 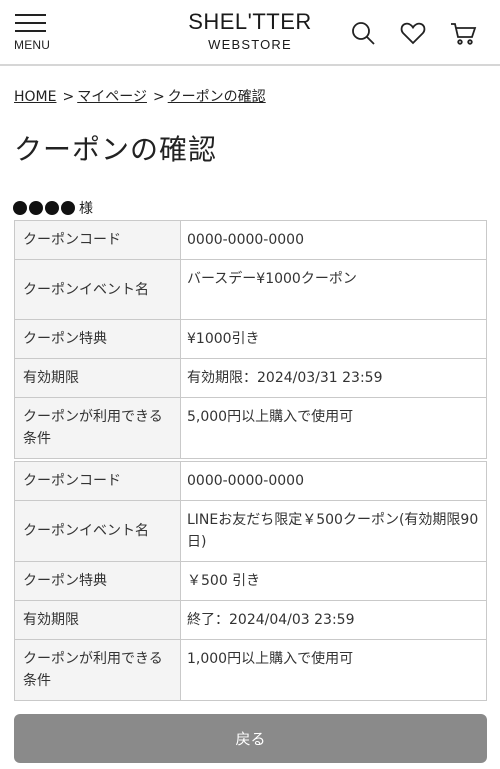 I want to click on honorific: 様, so click(x=86, y=209).